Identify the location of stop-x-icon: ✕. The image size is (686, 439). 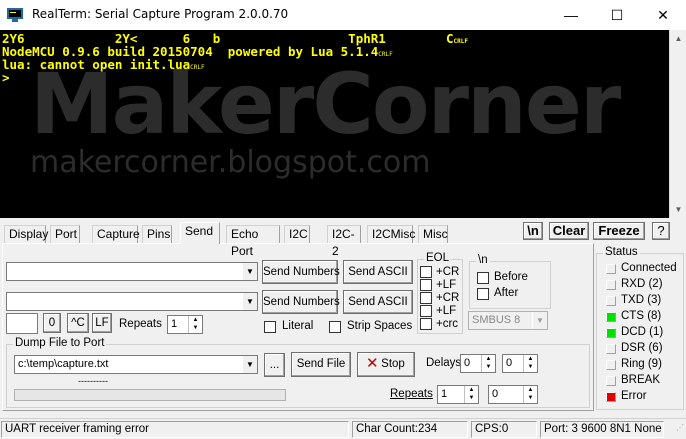
(372, 363).